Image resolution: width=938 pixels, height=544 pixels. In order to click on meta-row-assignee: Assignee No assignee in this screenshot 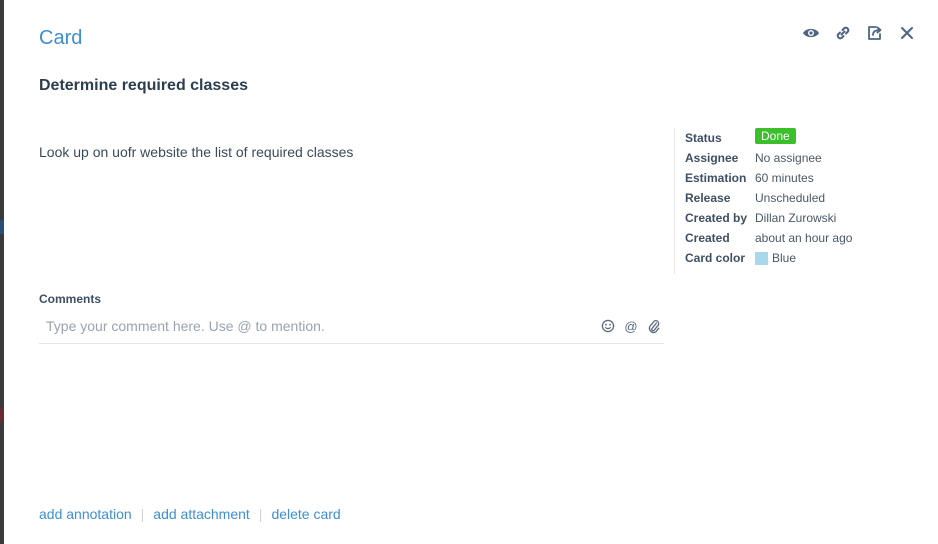, I will do `click(768, 158)`.